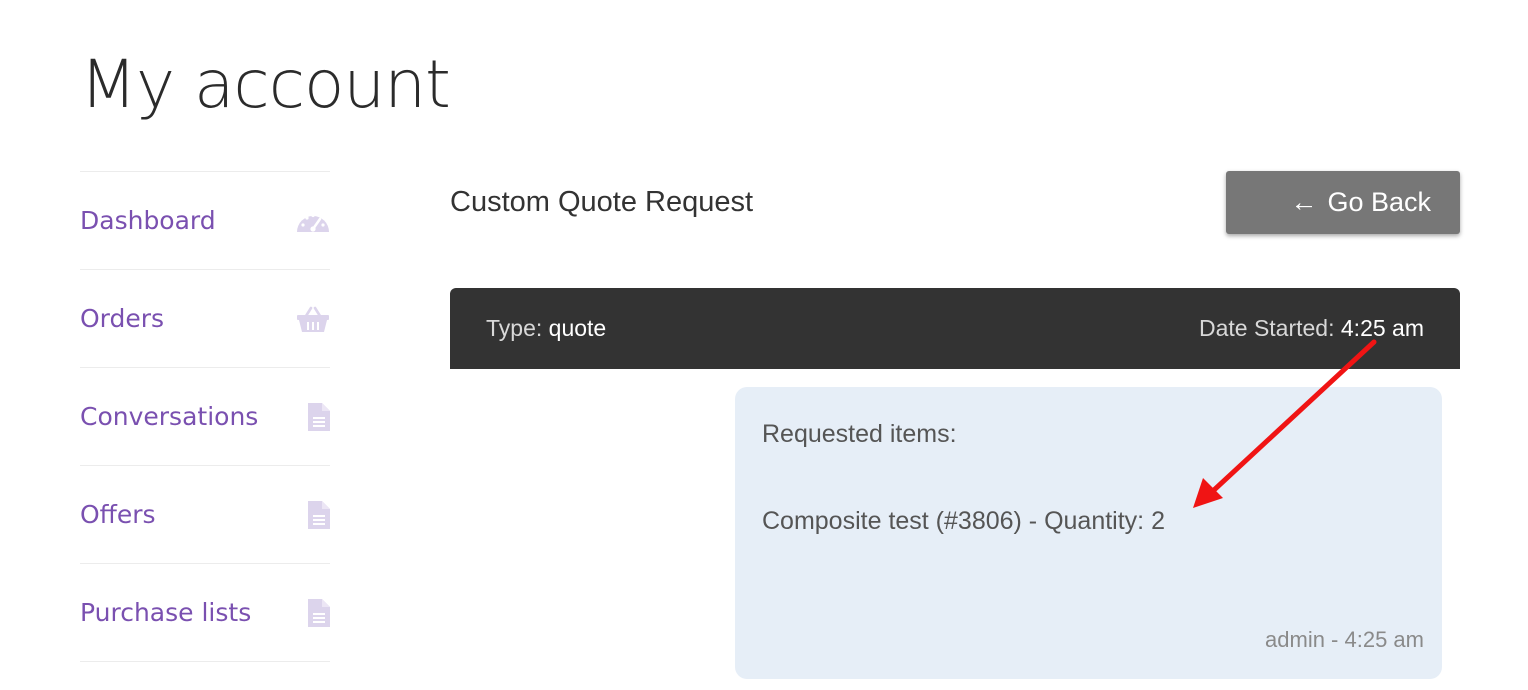 This screenshot has width=1528, height=690. What do you see at coordinates (265, 84) in the screenshot?
I see `page-title: My account` at bounding box center [265, 84].